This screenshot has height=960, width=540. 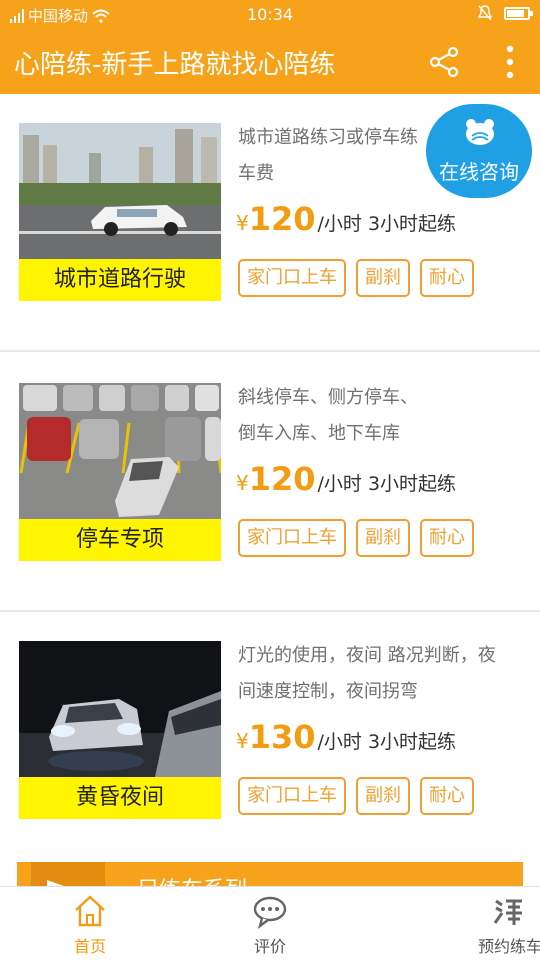 I want to click on battery-fill, so click(x=515, y=13).